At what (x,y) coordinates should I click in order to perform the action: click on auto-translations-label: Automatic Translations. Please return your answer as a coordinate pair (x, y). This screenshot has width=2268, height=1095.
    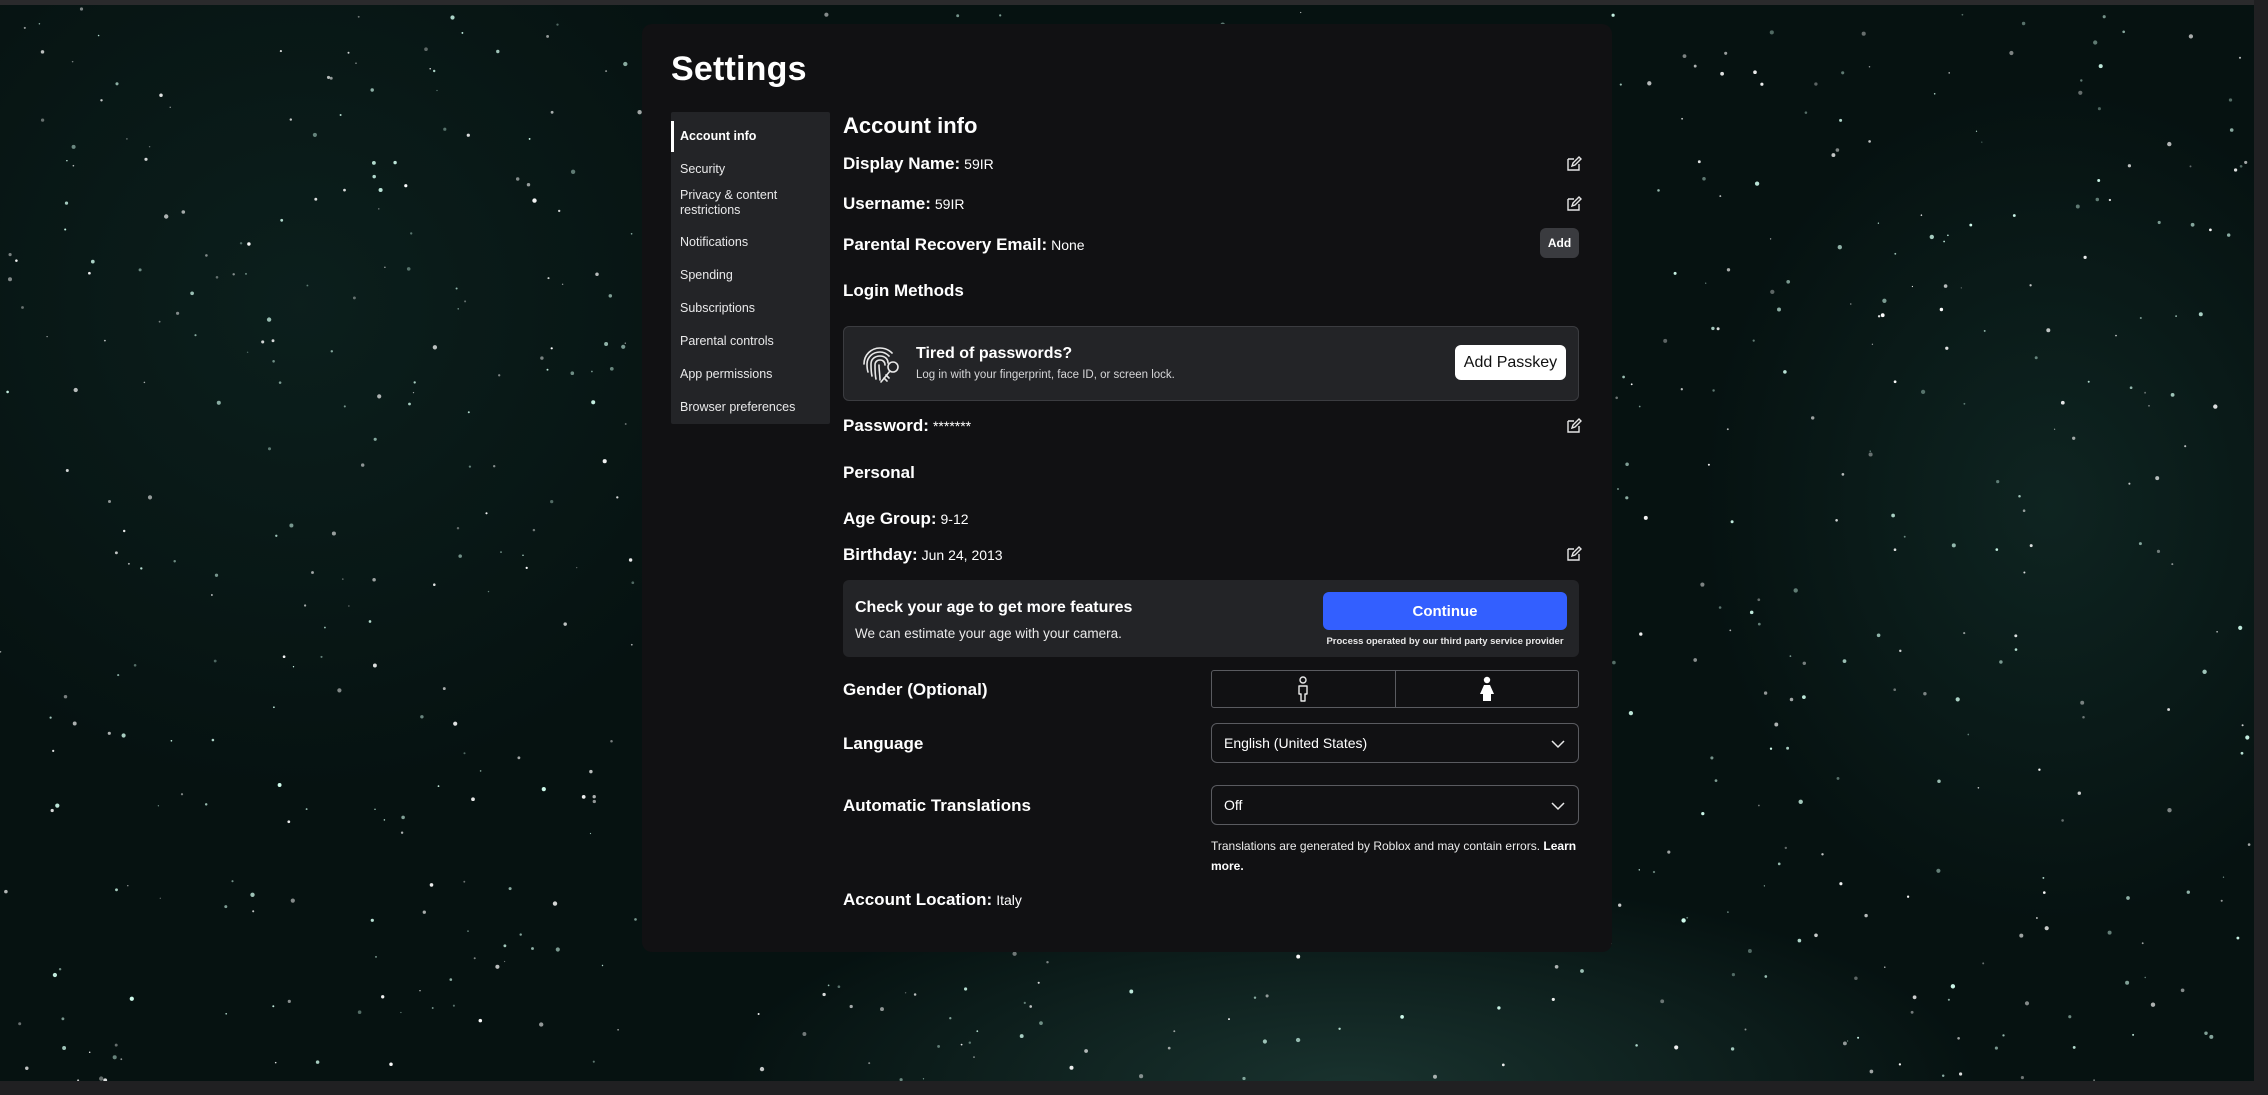
    Looking at the image, I should click on (937, 805).